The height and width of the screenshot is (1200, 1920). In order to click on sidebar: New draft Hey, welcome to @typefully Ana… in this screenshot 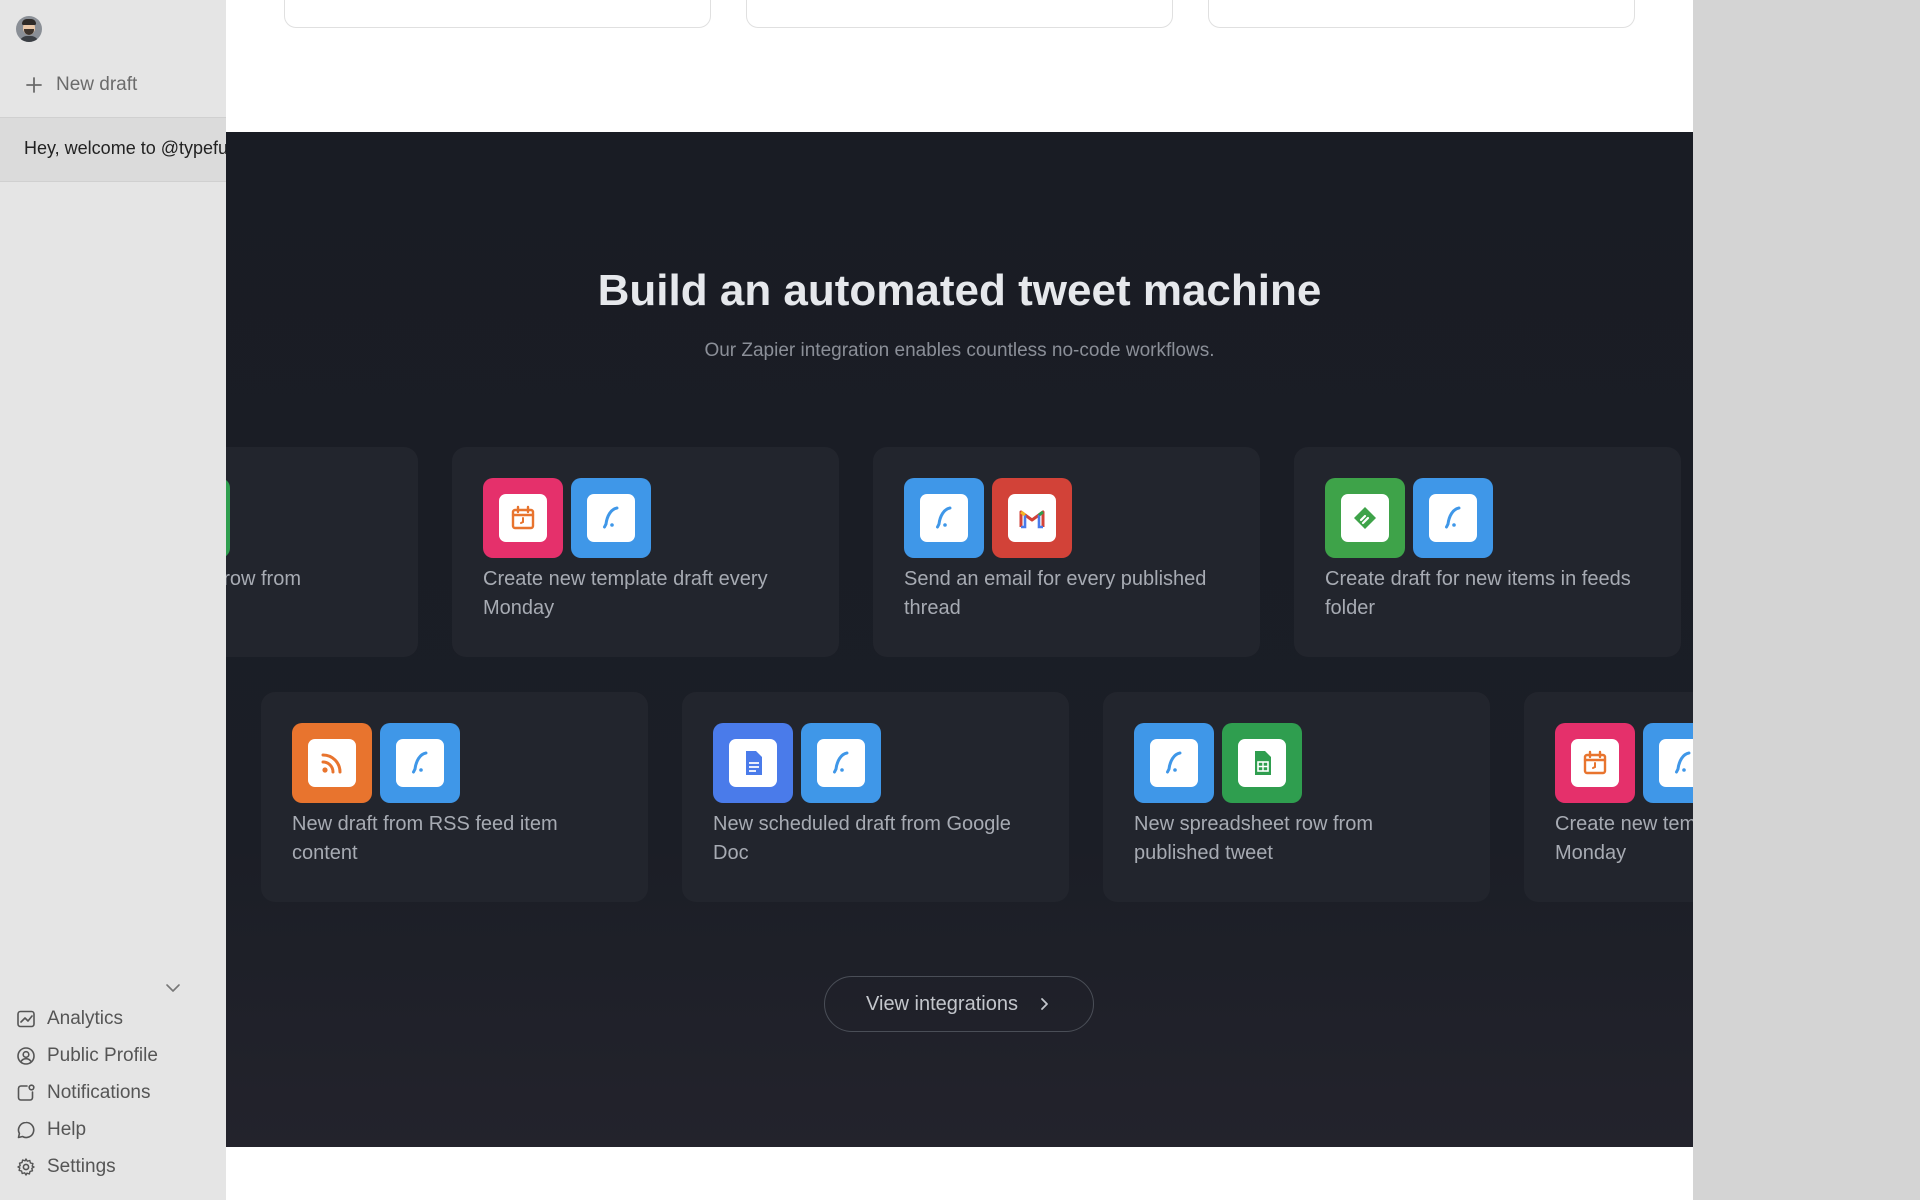, I will do `click(122, 600)`.